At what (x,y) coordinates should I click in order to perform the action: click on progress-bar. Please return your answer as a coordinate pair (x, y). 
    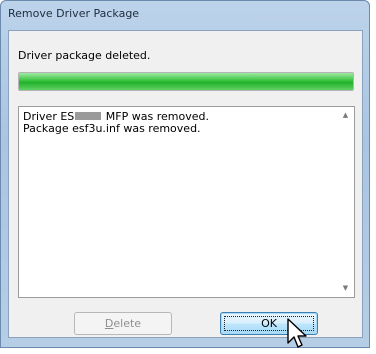
    Looking at the image, I should click on (186, 81).